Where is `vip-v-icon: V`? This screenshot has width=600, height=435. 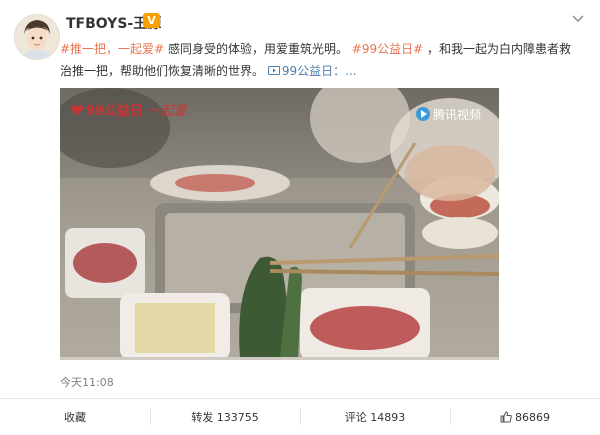 vip-v-icon: V is located at coordinates (151, 20).